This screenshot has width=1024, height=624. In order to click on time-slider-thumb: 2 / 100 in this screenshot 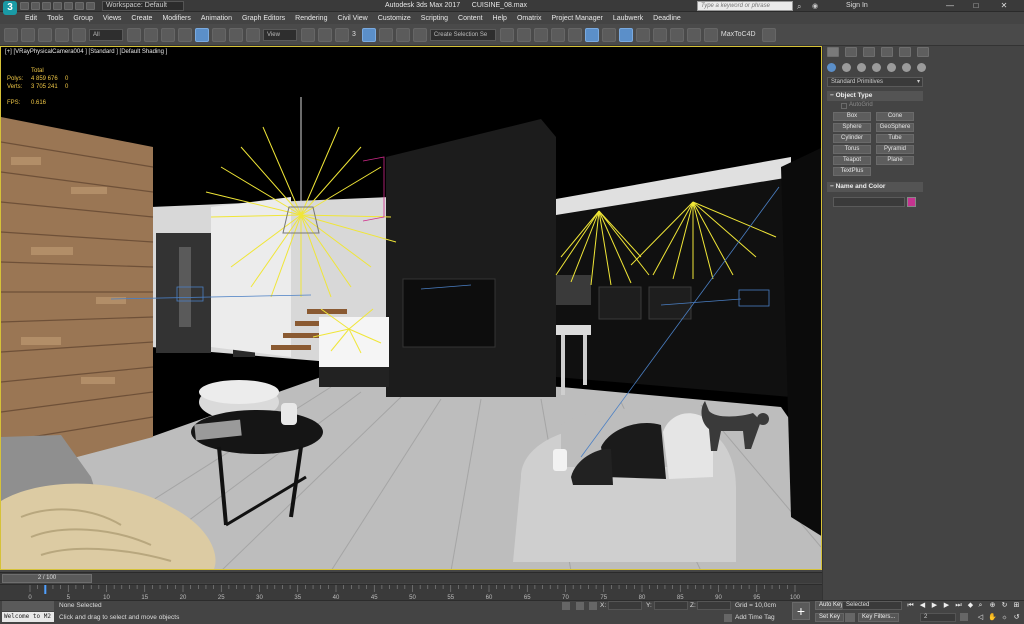, I will do `click(47, 578)`.